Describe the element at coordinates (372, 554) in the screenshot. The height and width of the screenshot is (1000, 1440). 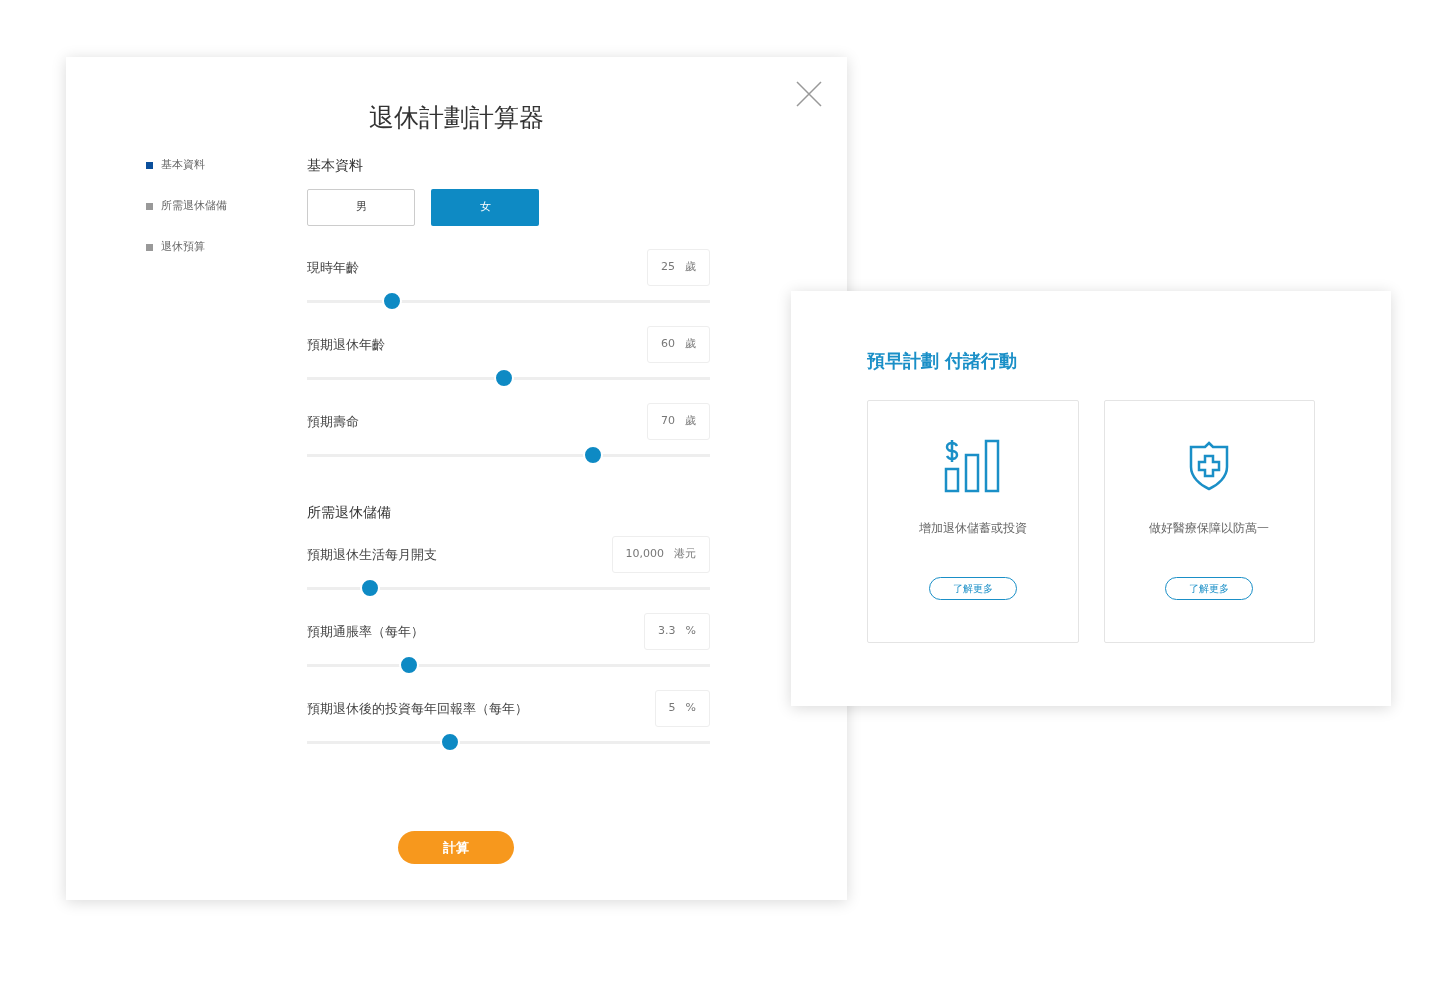
I see `field-label: 預期退休生活每月開支` at that location.